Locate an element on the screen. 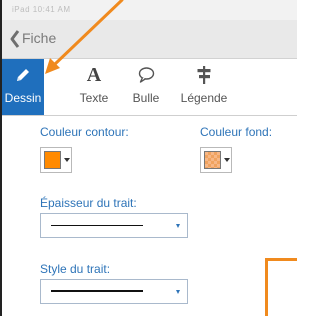 Image resolution: width=320 pixels, height=316 pixels. tool-label: Dessin is located at coordinates (23, 98).